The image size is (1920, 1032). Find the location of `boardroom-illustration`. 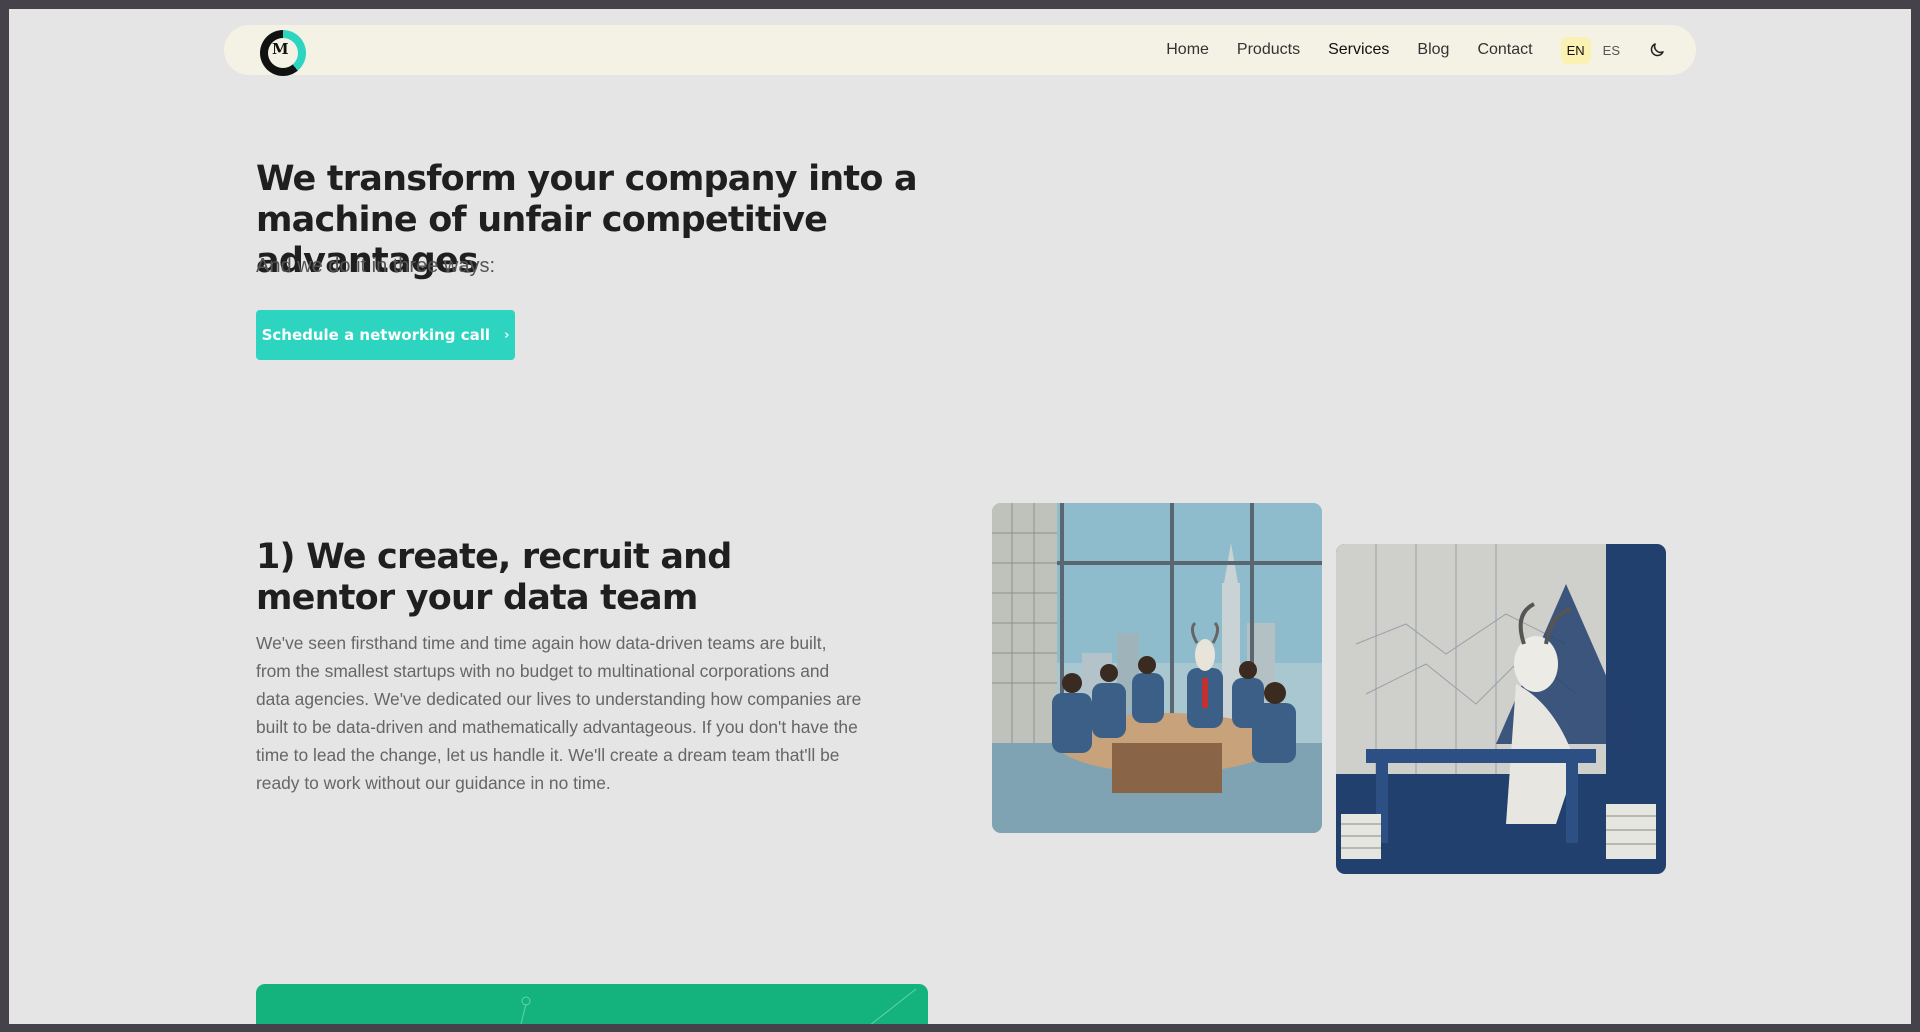

boardroom-illustration is located at coordinates (1157, 668).